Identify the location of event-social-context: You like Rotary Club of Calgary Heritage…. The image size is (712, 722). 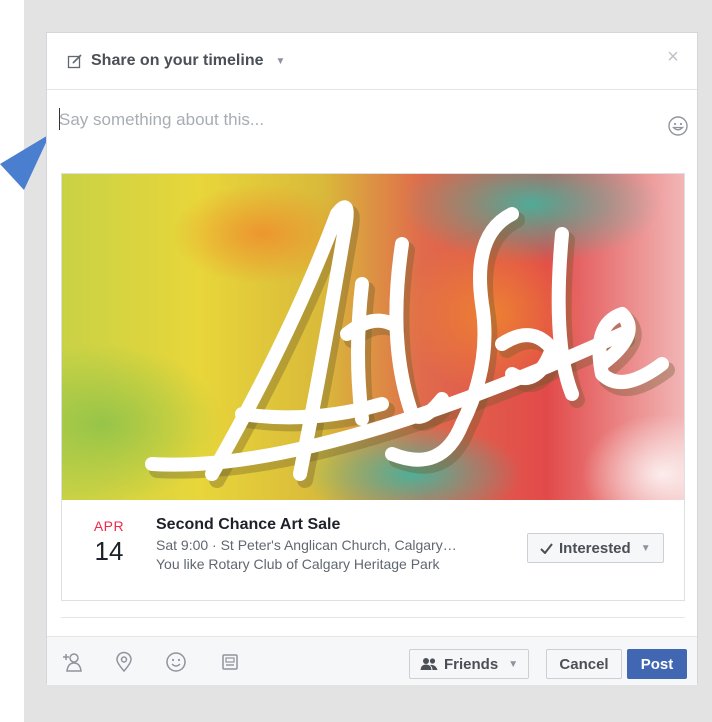
(298, 564).